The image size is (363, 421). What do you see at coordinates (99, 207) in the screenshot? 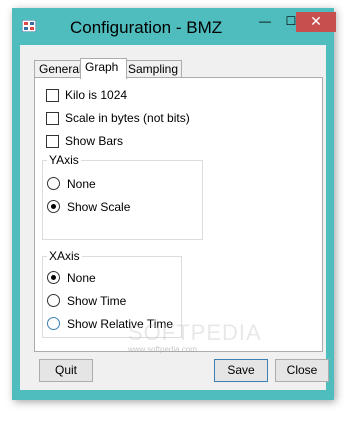
I see `radio-label: Show Scale` at bounding box center [99, 207].